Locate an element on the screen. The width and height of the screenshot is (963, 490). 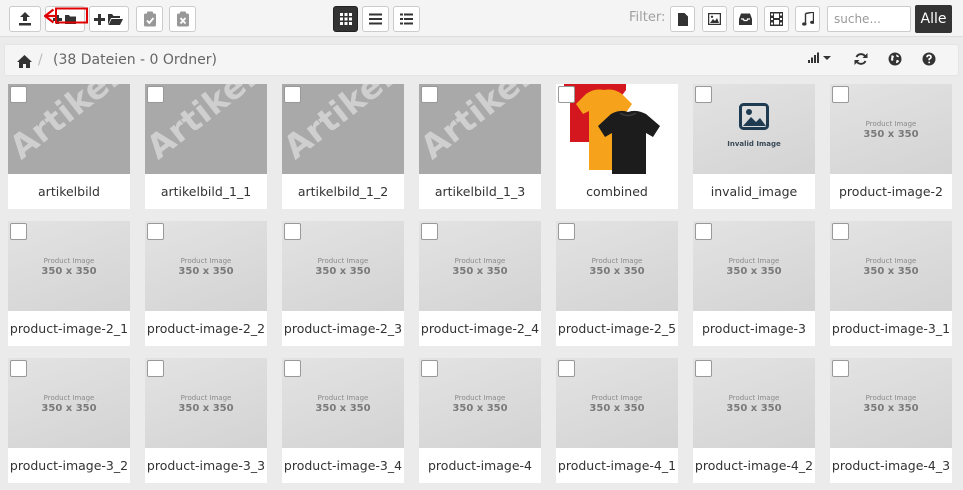
file-name: product-image-3 is located at coordinates (754, 328).